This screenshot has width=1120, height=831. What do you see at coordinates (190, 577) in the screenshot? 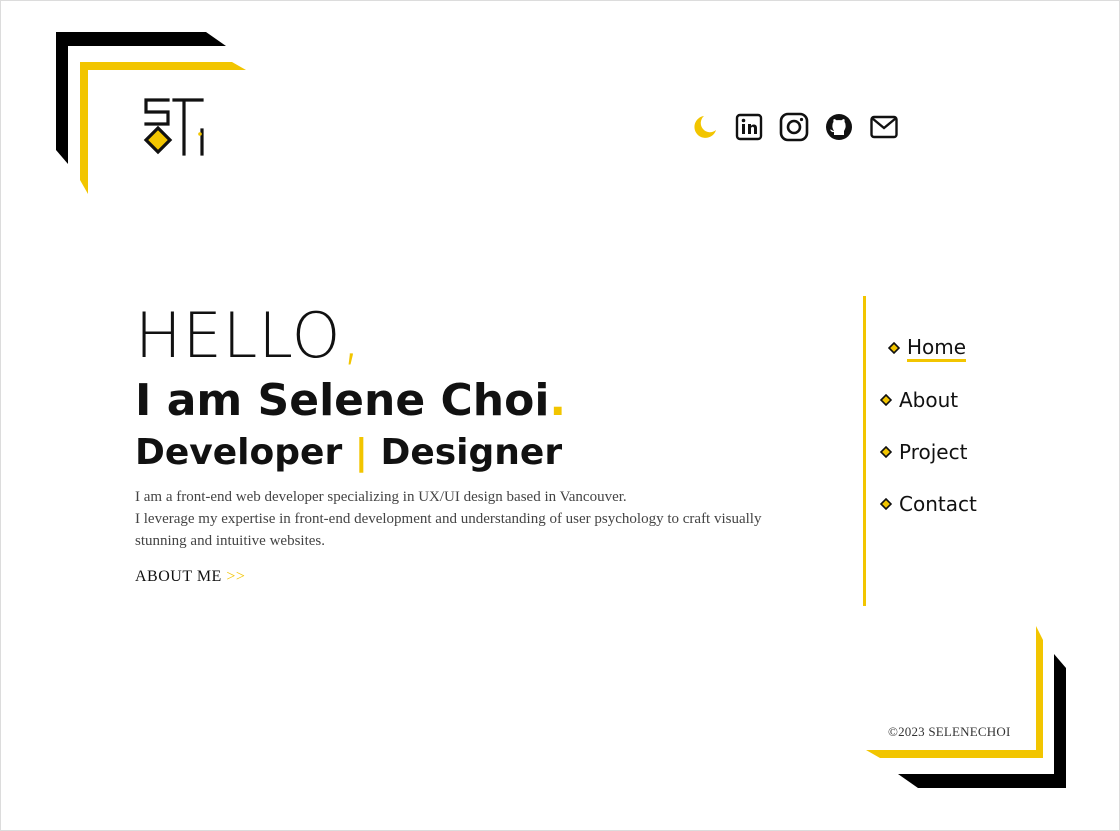
I see `about-me-link: ABOUT ME >>` at bounding box center [190, 577].